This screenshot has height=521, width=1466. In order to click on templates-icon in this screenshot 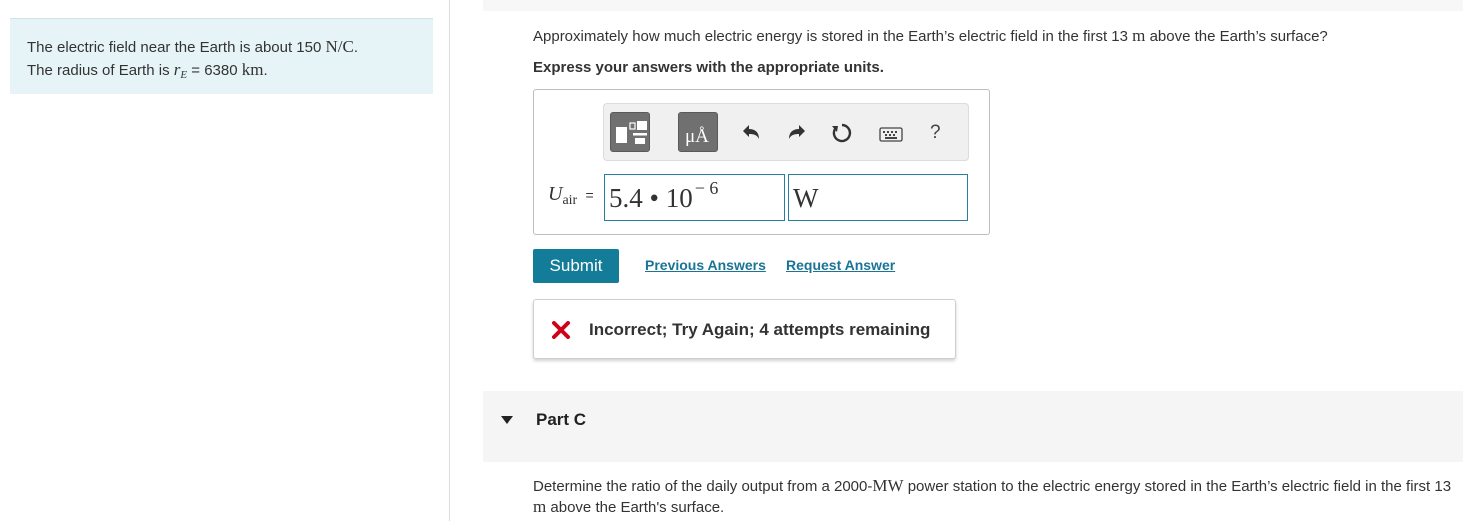, I will do `click(631, 132)`.